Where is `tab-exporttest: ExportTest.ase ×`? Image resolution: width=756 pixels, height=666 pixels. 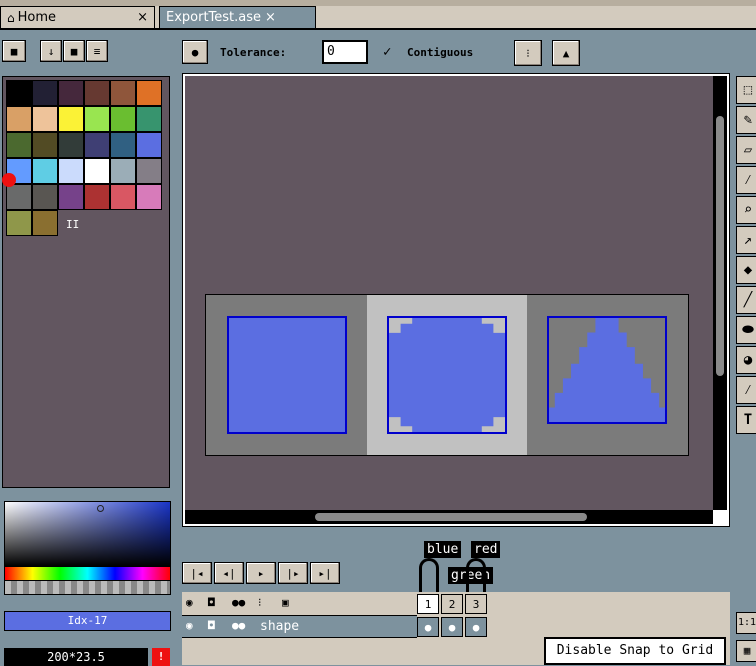 tab-exporttest: ExportTest.ase × is located at coordinates (237, 17).